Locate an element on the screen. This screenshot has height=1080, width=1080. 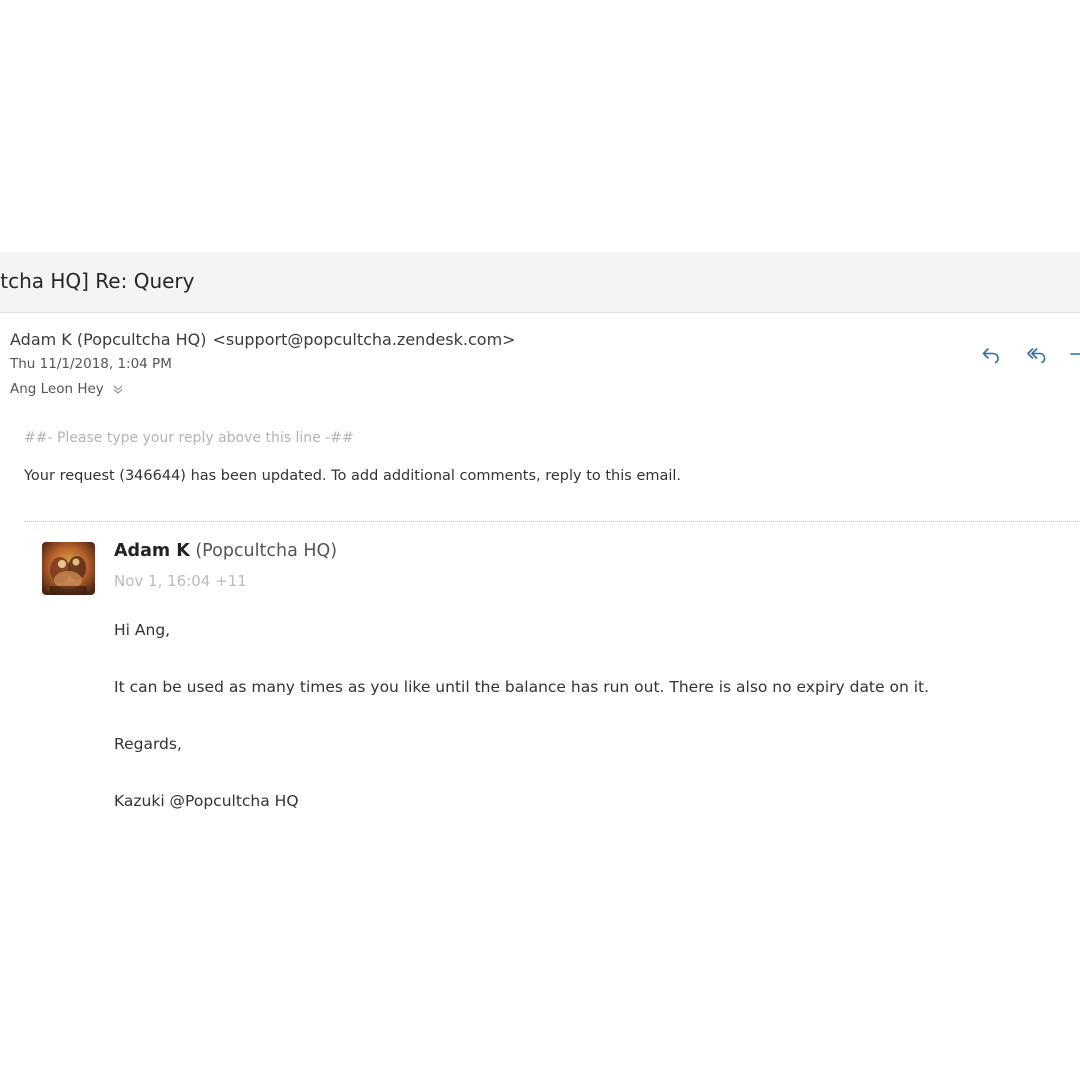
recipient-line: Ang Leon Hey is located at coordinates (67, 389).